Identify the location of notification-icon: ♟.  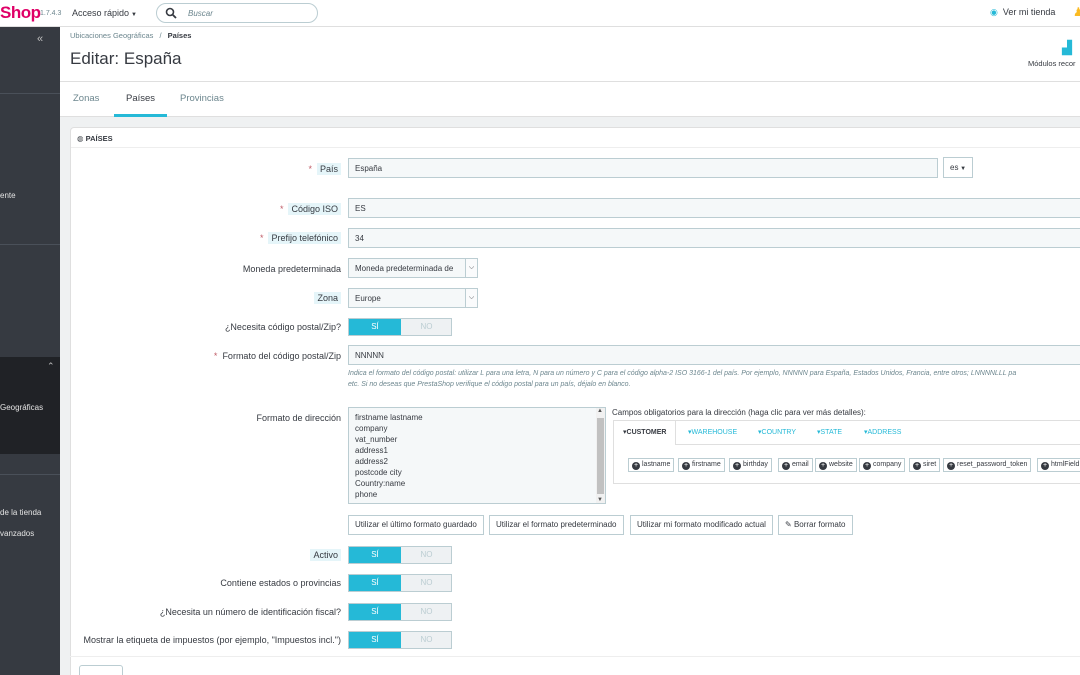
(1076, 12).